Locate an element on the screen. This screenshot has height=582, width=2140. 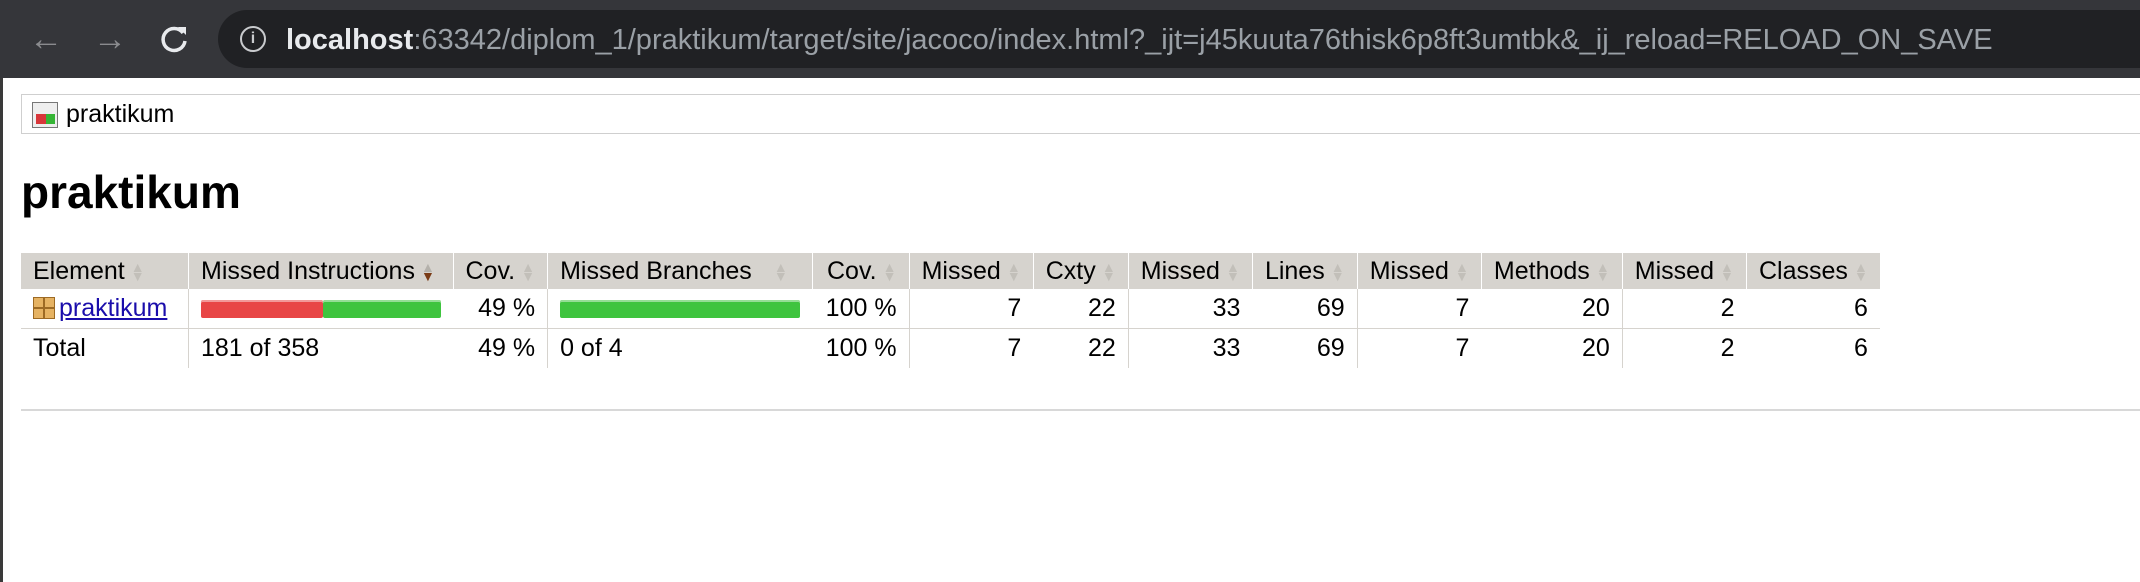
cxty-cell: 22 is located at coordinates (1081, 309).